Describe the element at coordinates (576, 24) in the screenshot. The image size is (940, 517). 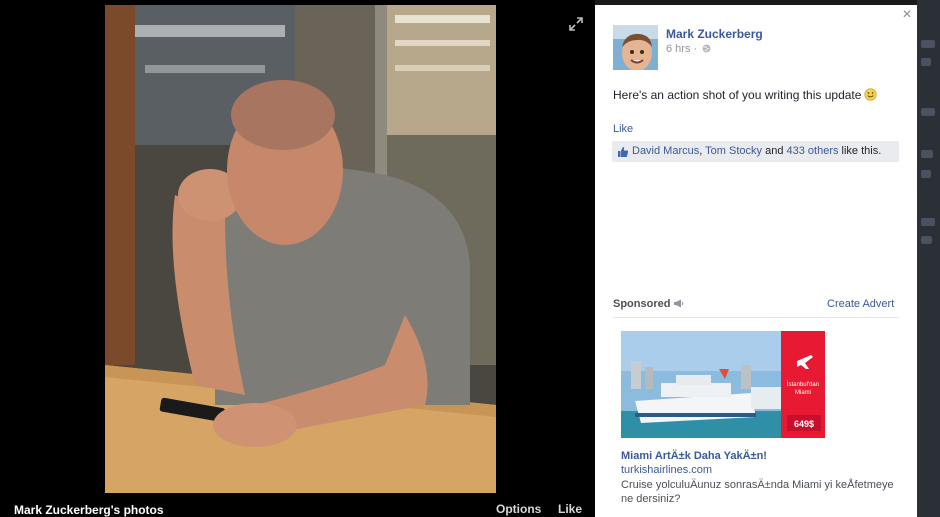
I see `expand-icon` at that location.